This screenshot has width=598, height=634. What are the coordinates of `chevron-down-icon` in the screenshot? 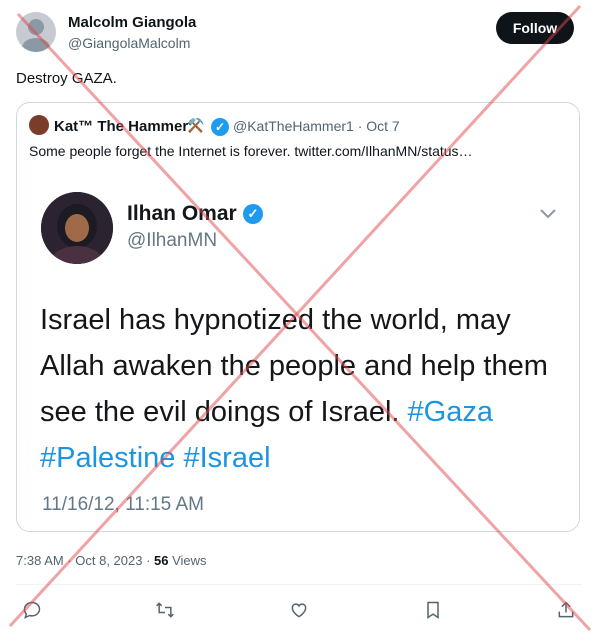 It's located at (548, 214).